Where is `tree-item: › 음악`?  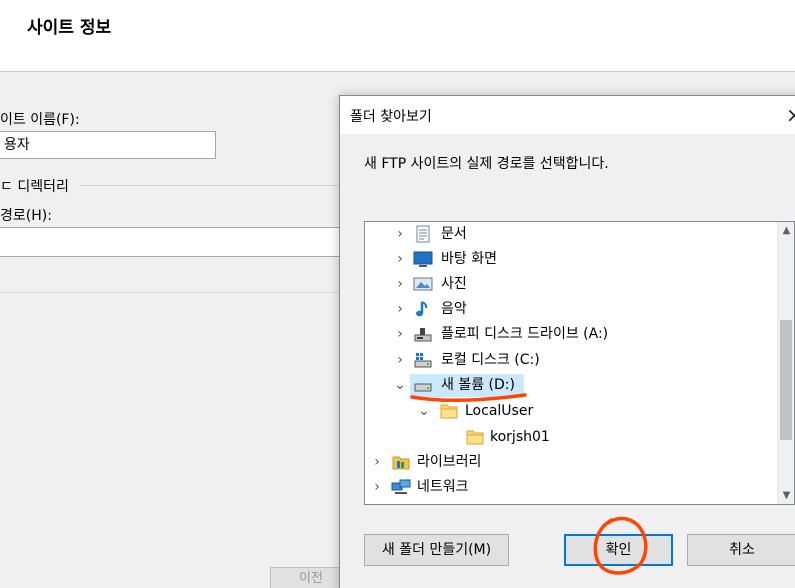 tree-item: › 음악 is located at coordinates (568, 309).